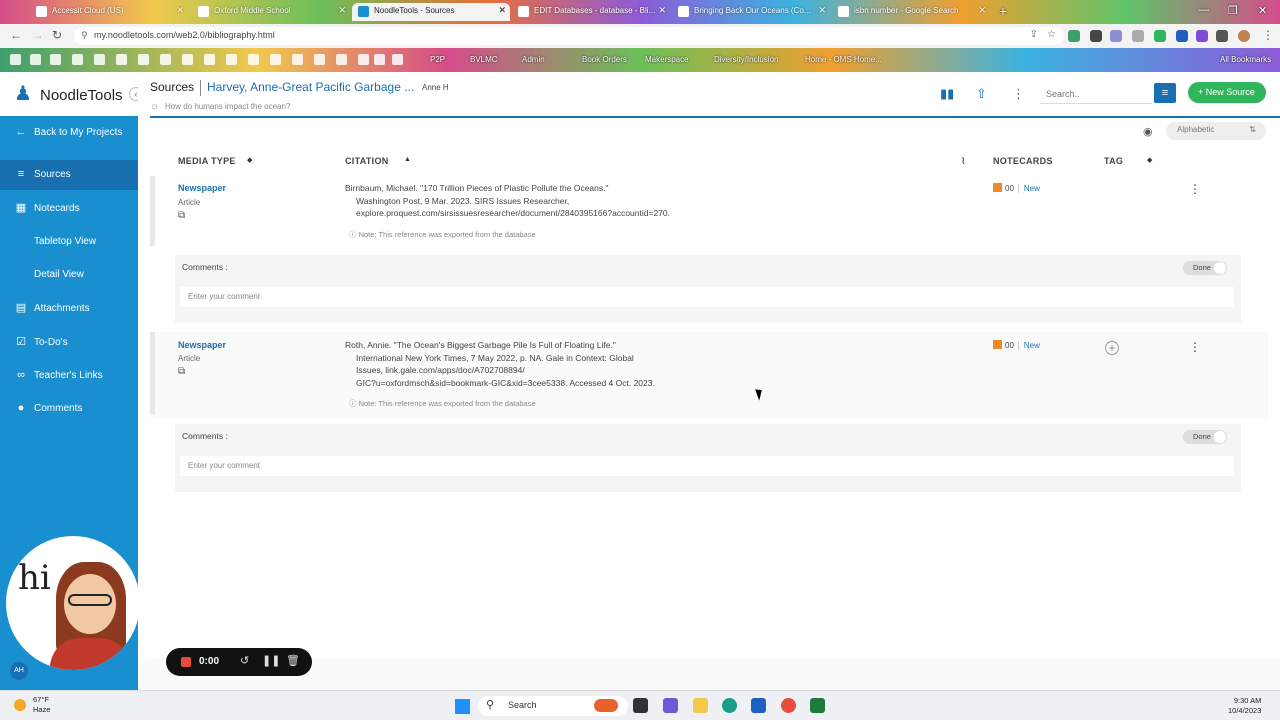 This screenshot has width=1280, height=720. What do you see at coordinates (57, 35) in the screenshot?
I see `reload-icon: ↻` at bounding box center [57, 35].